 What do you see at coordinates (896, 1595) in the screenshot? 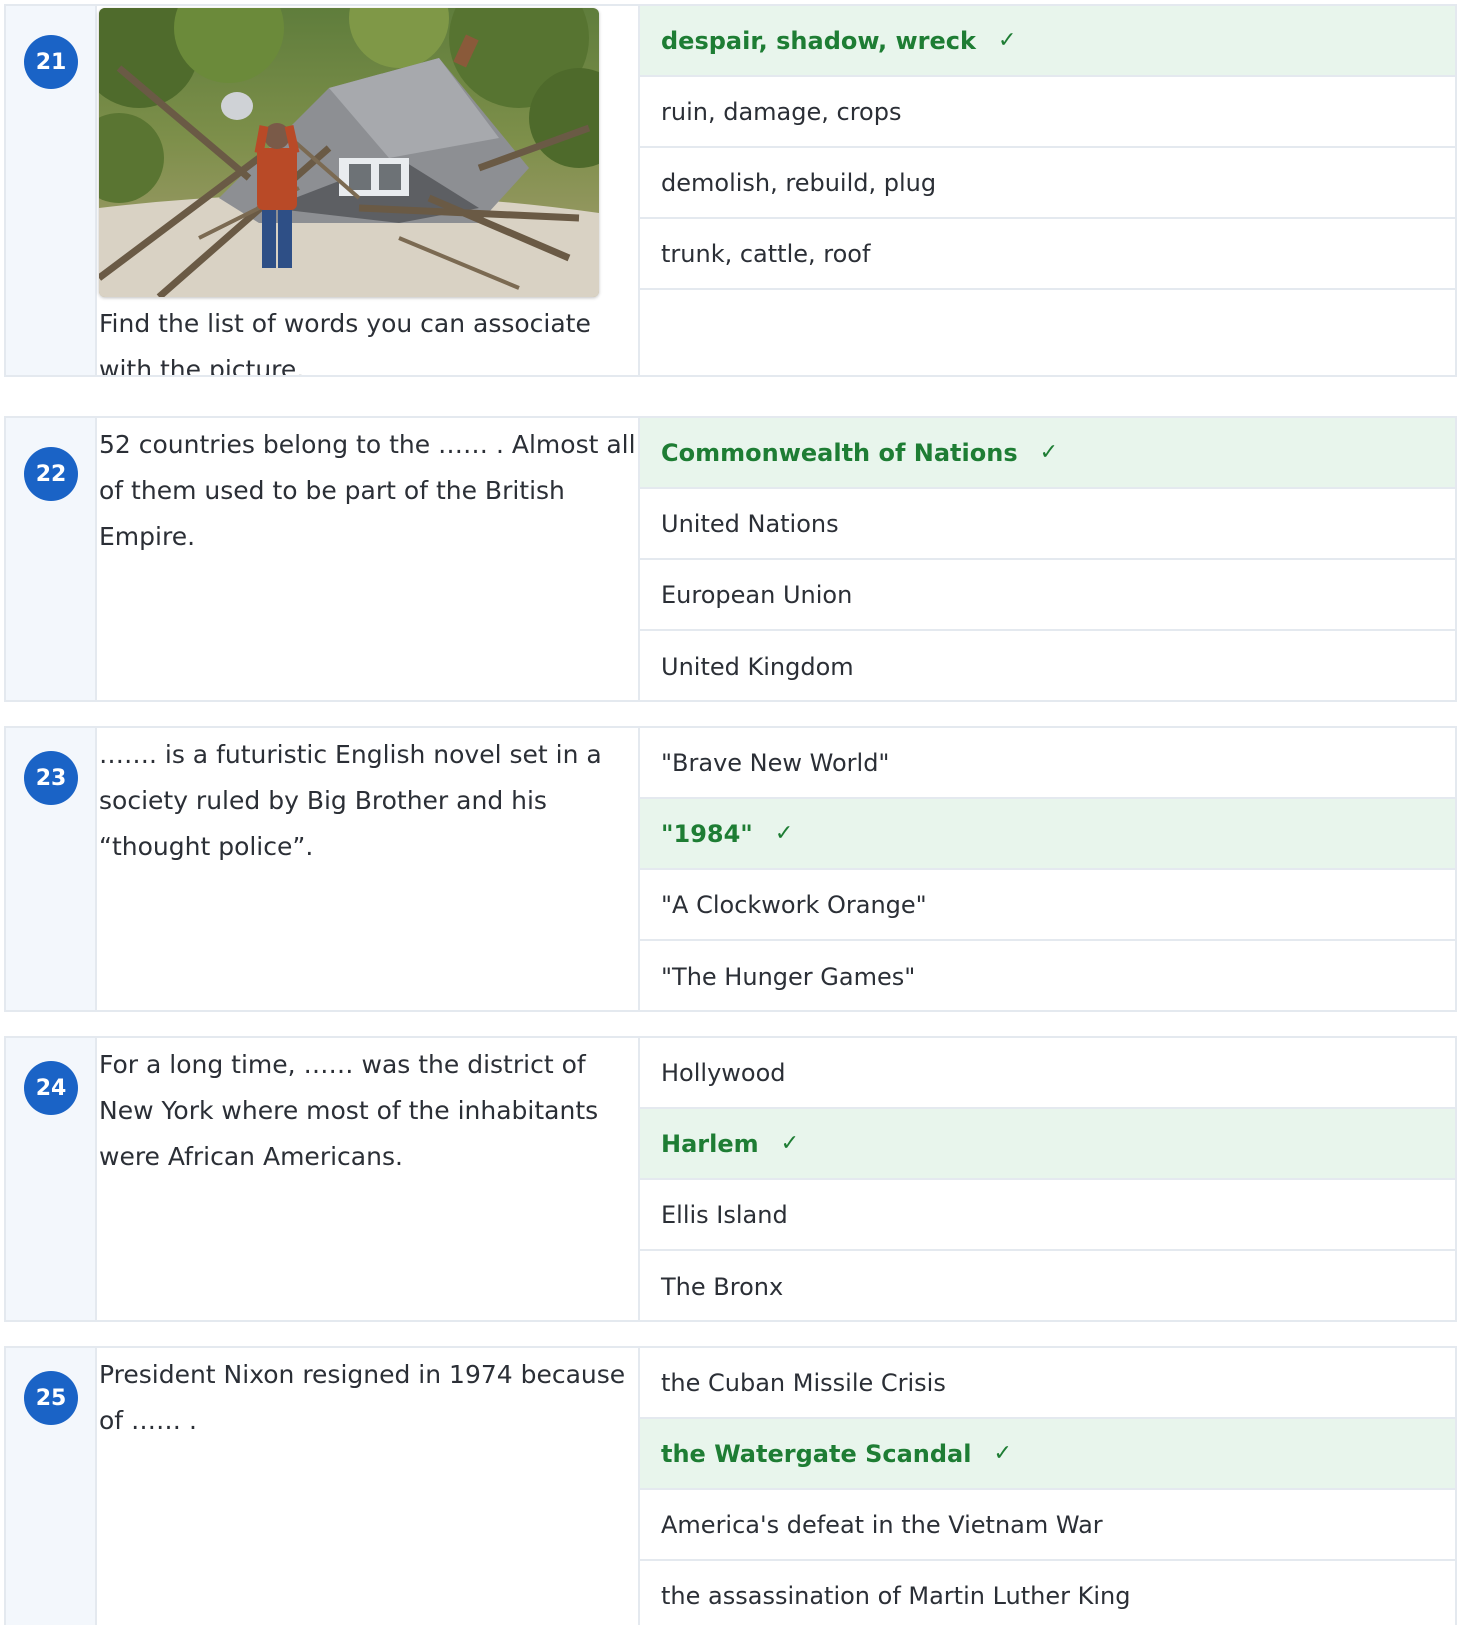
I see `option-label: the assassination of Martin Luther King` at bounding box center [896, 1595].